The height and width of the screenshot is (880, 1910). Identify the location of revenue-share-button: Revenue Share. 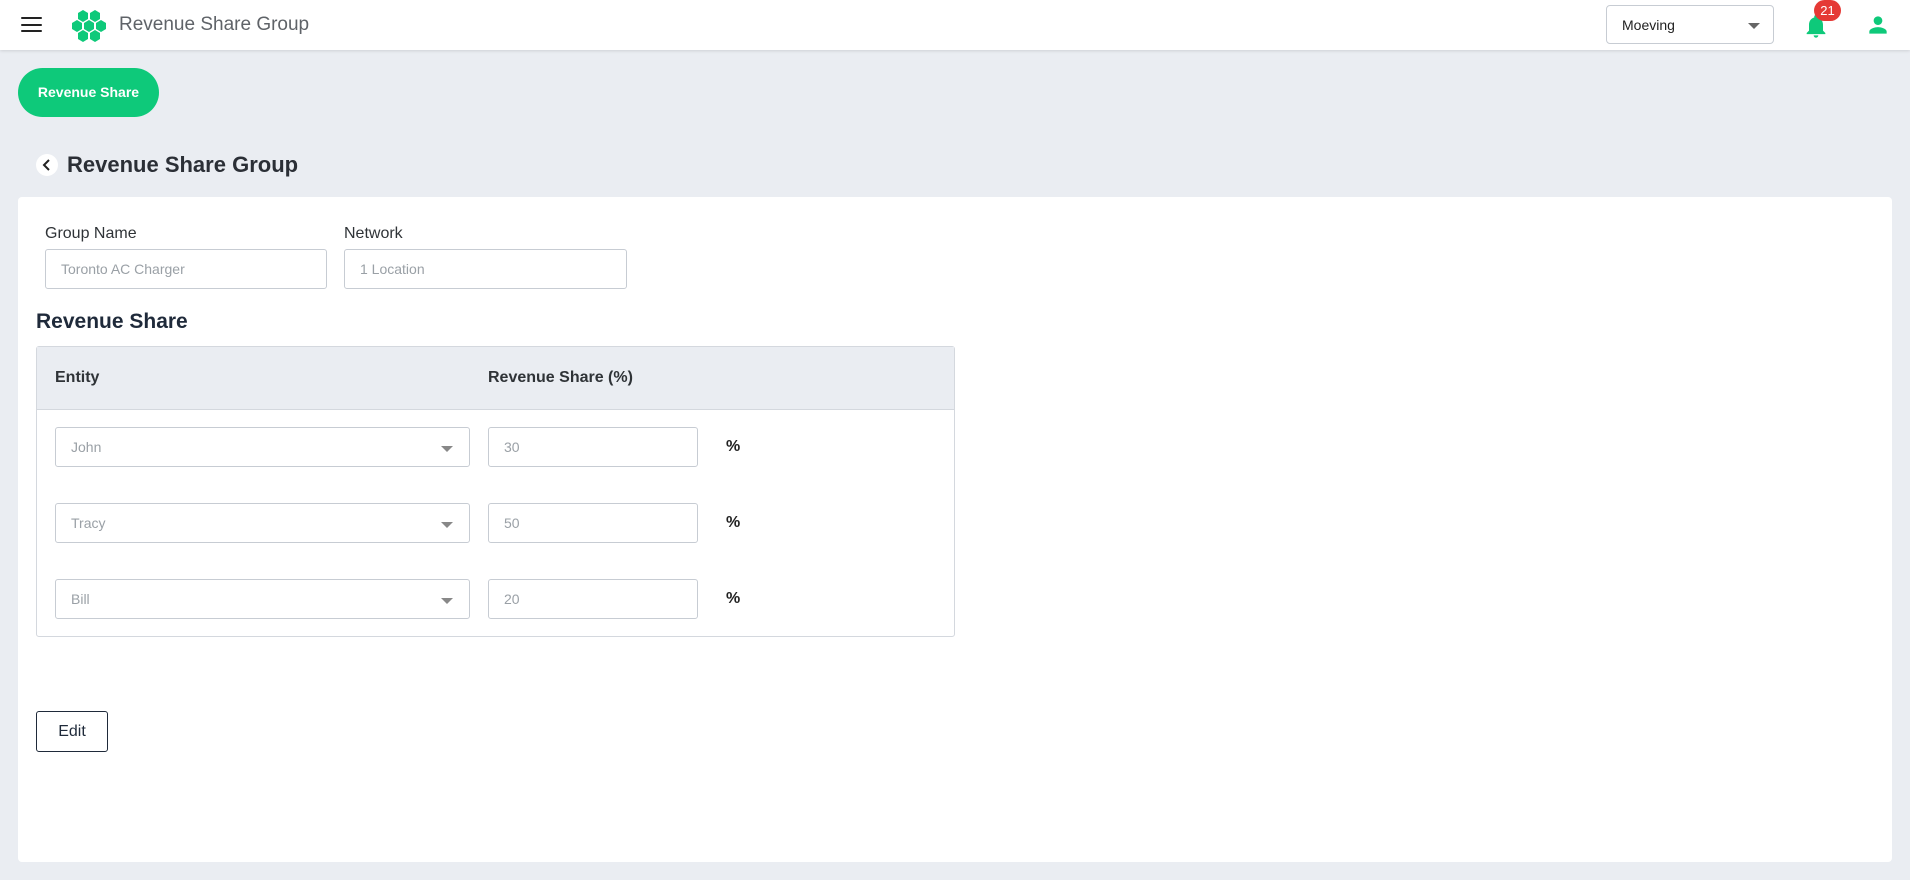
(88, 92).